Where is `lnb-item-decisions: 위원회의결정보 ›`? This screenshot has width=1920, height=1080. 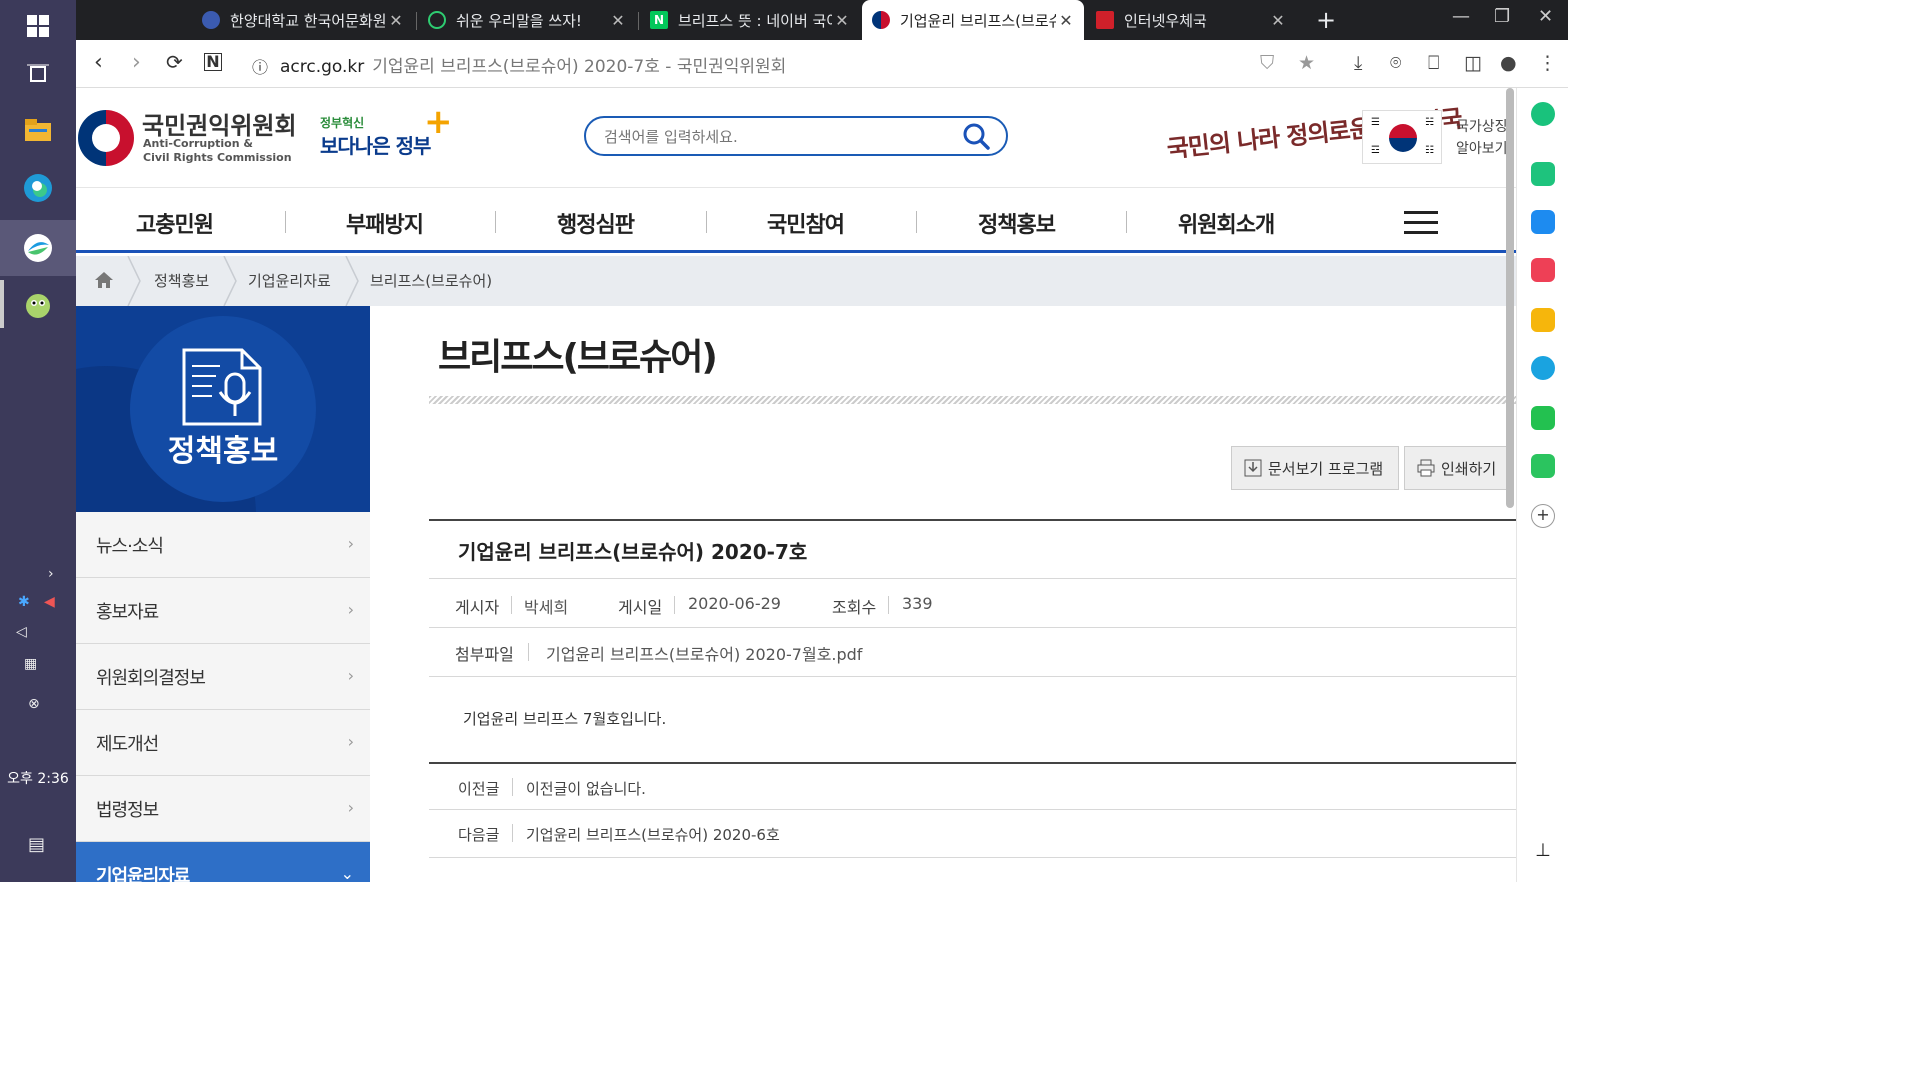 lnb-item-decisions: 위원회의결정보 › is located at coordinates (223, 677).